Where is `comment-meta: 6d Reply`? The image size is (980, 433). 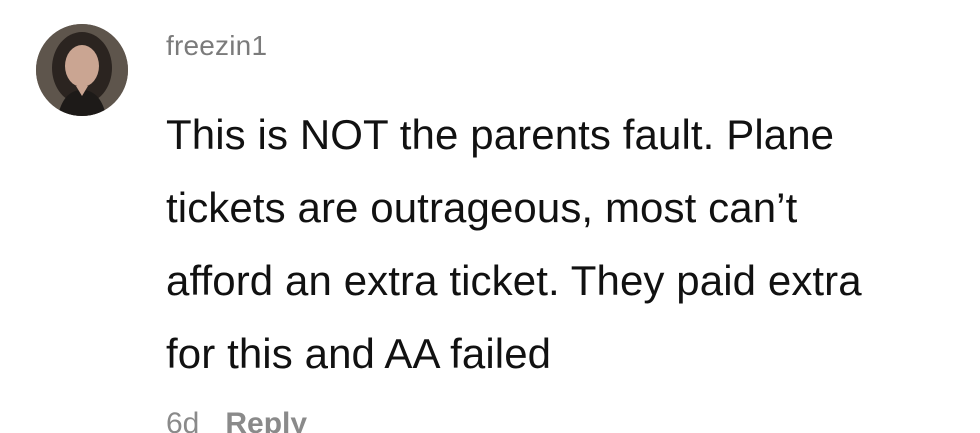
comment-meta: 6d Reply is located at coordinates (573, 418).